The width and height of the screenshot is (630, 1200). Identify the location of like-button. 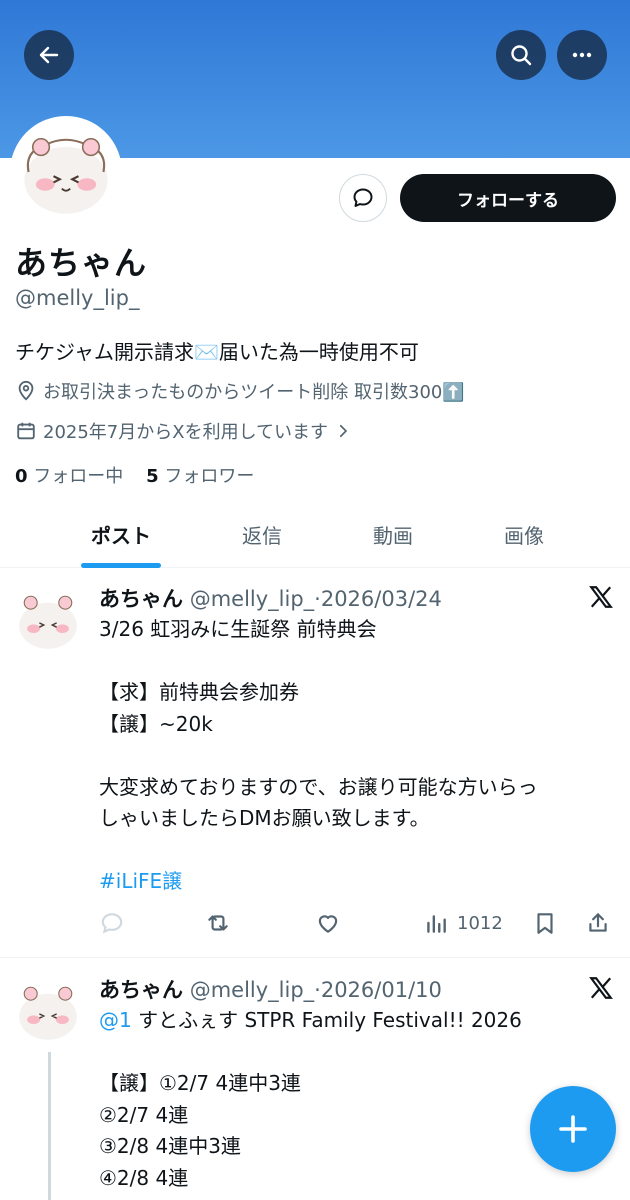
(328, 923).